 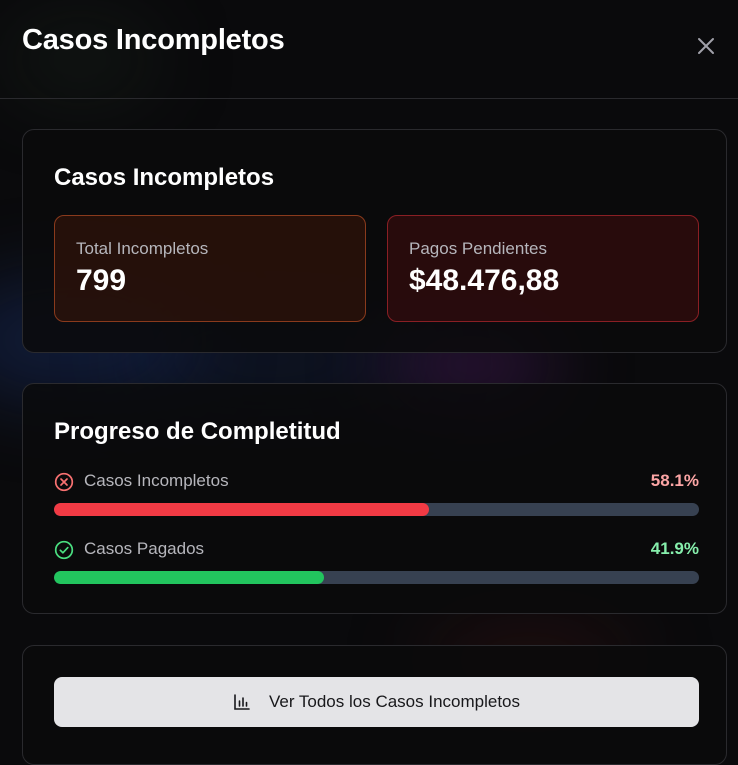 I want to click on dialog-header: Casos Incompletos, so click(x=369, y=49).